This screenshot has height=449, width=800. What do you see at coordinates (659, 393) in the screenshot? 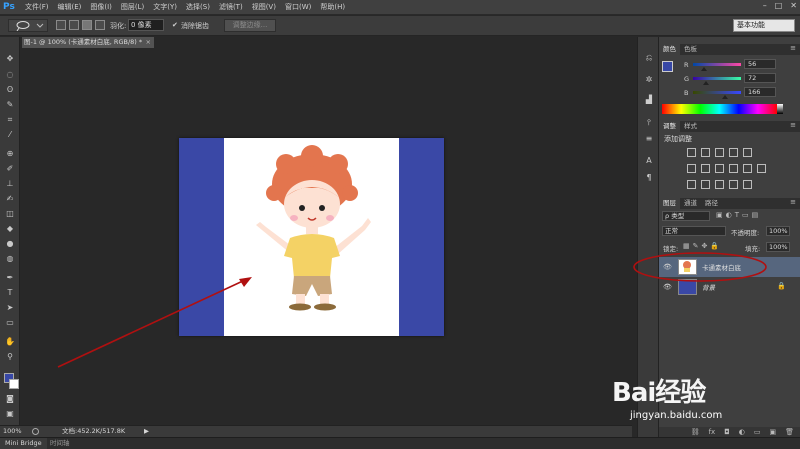
I see `watermark-brand: Bai经验` at bounding box center [659, 393].